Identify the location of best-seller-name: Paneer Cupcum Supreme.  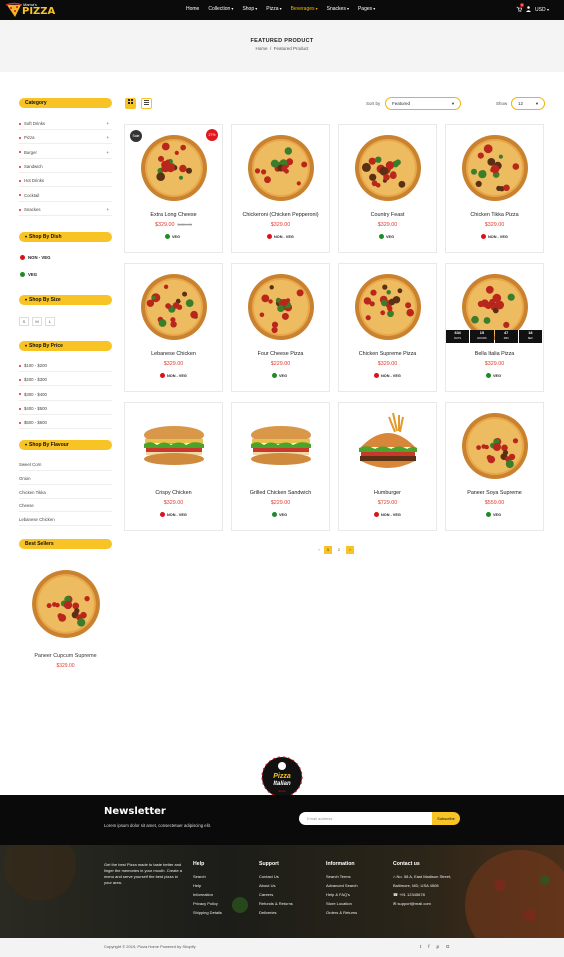
(65, 656).